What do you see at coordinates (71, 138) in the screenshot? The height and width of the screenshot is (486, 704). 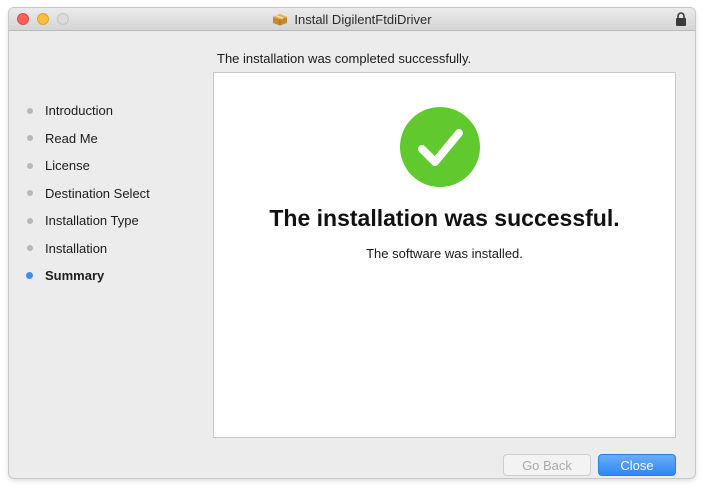 I see `step-label: Read Me` at bounding box center [71, 138].